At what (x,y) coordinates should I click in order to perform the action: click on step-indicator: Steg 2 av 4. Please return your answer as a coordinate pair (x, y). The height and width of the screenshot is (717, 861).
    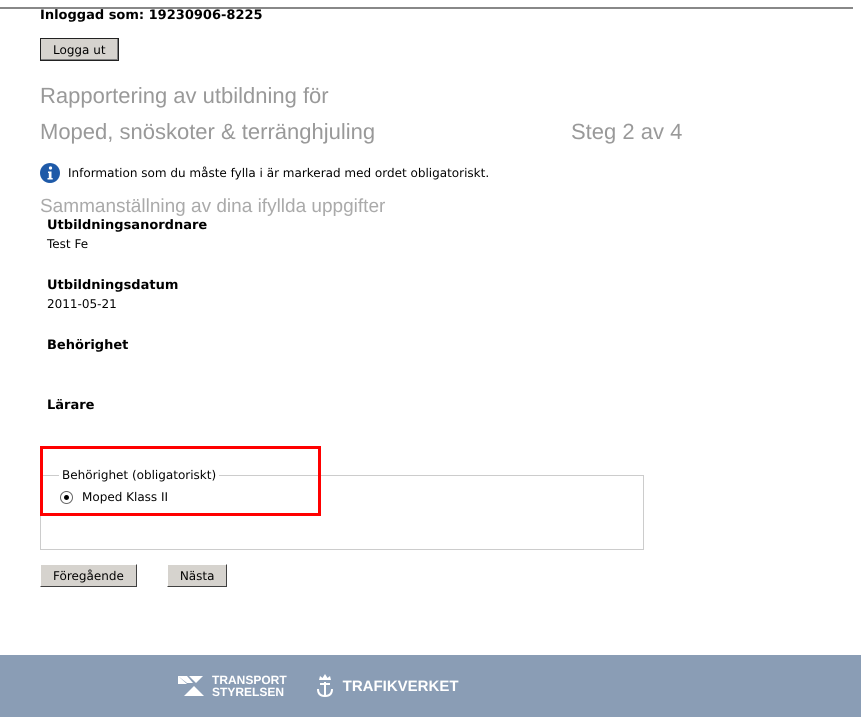
    Looking at the image, I should click on (626, 132).